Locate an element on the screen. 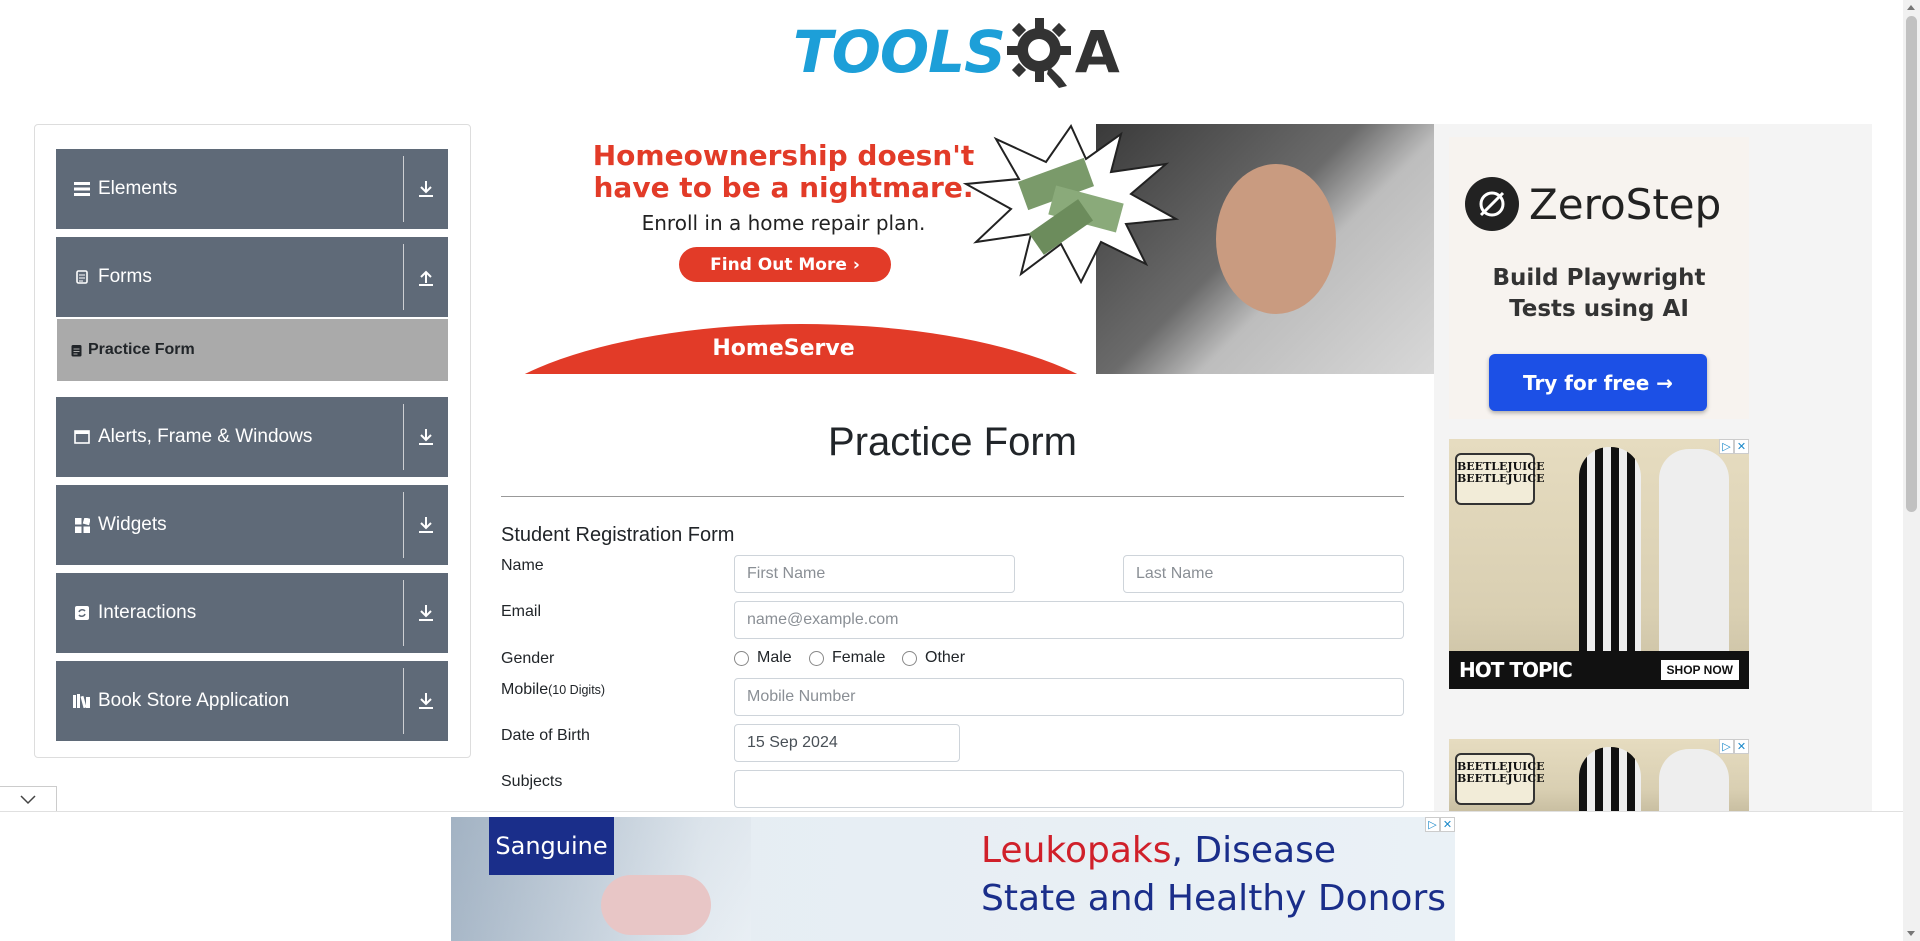 The height and width of the screenshot is (941, 1920). email-input: name@example.com is located at coordinates (1069, 620).